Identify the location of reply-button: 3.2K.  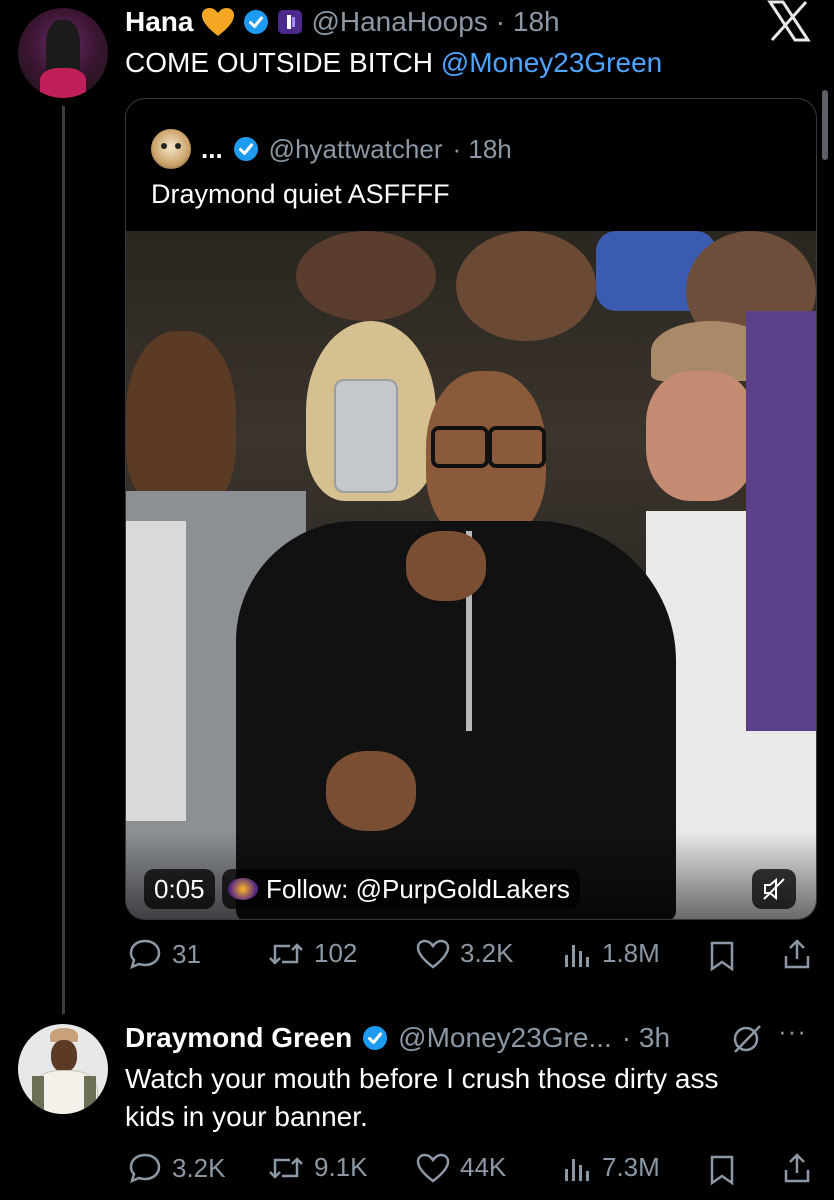
(177, 1168).